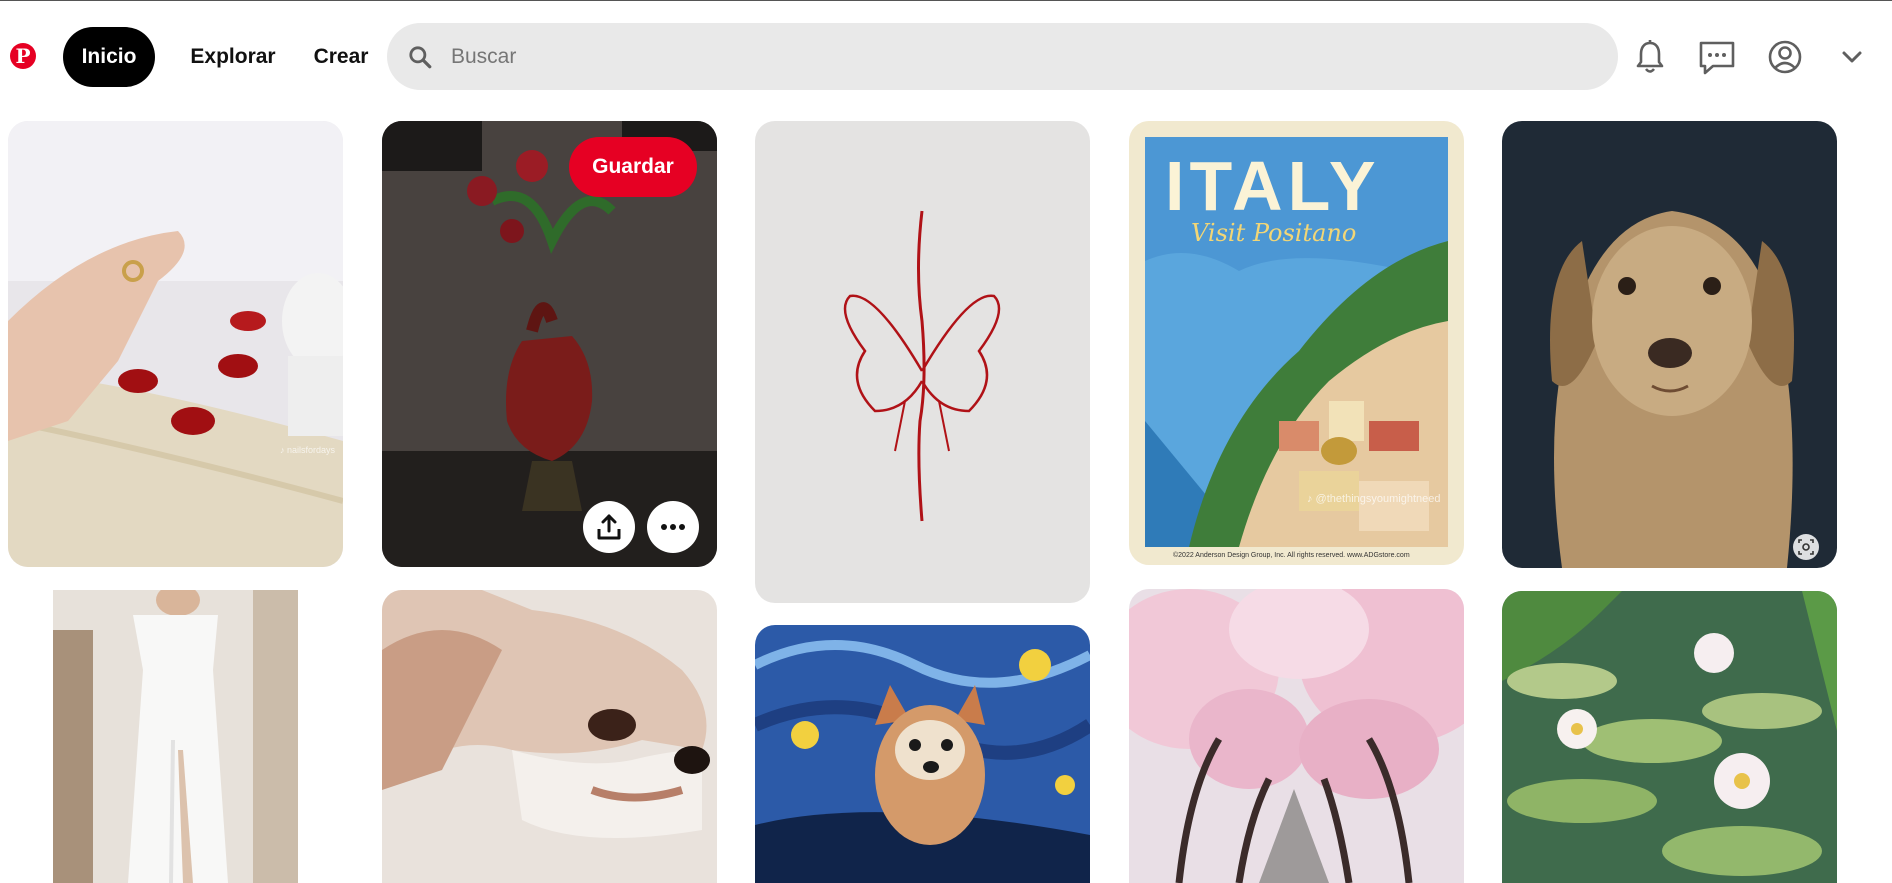  I want to click on pin-cherry-blossoms, so click(1296, 736).